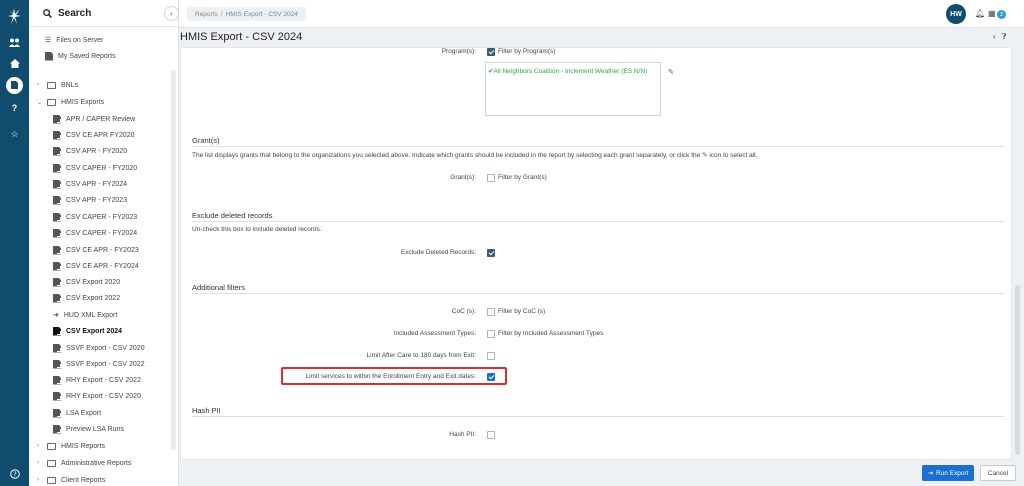 Image resolution: width=1024 pixels, height=486 pixels. Describe the element at coordinates (980, 13) in the screenshot. I see `notifications-bell-icon: 🔔︎` at that location.